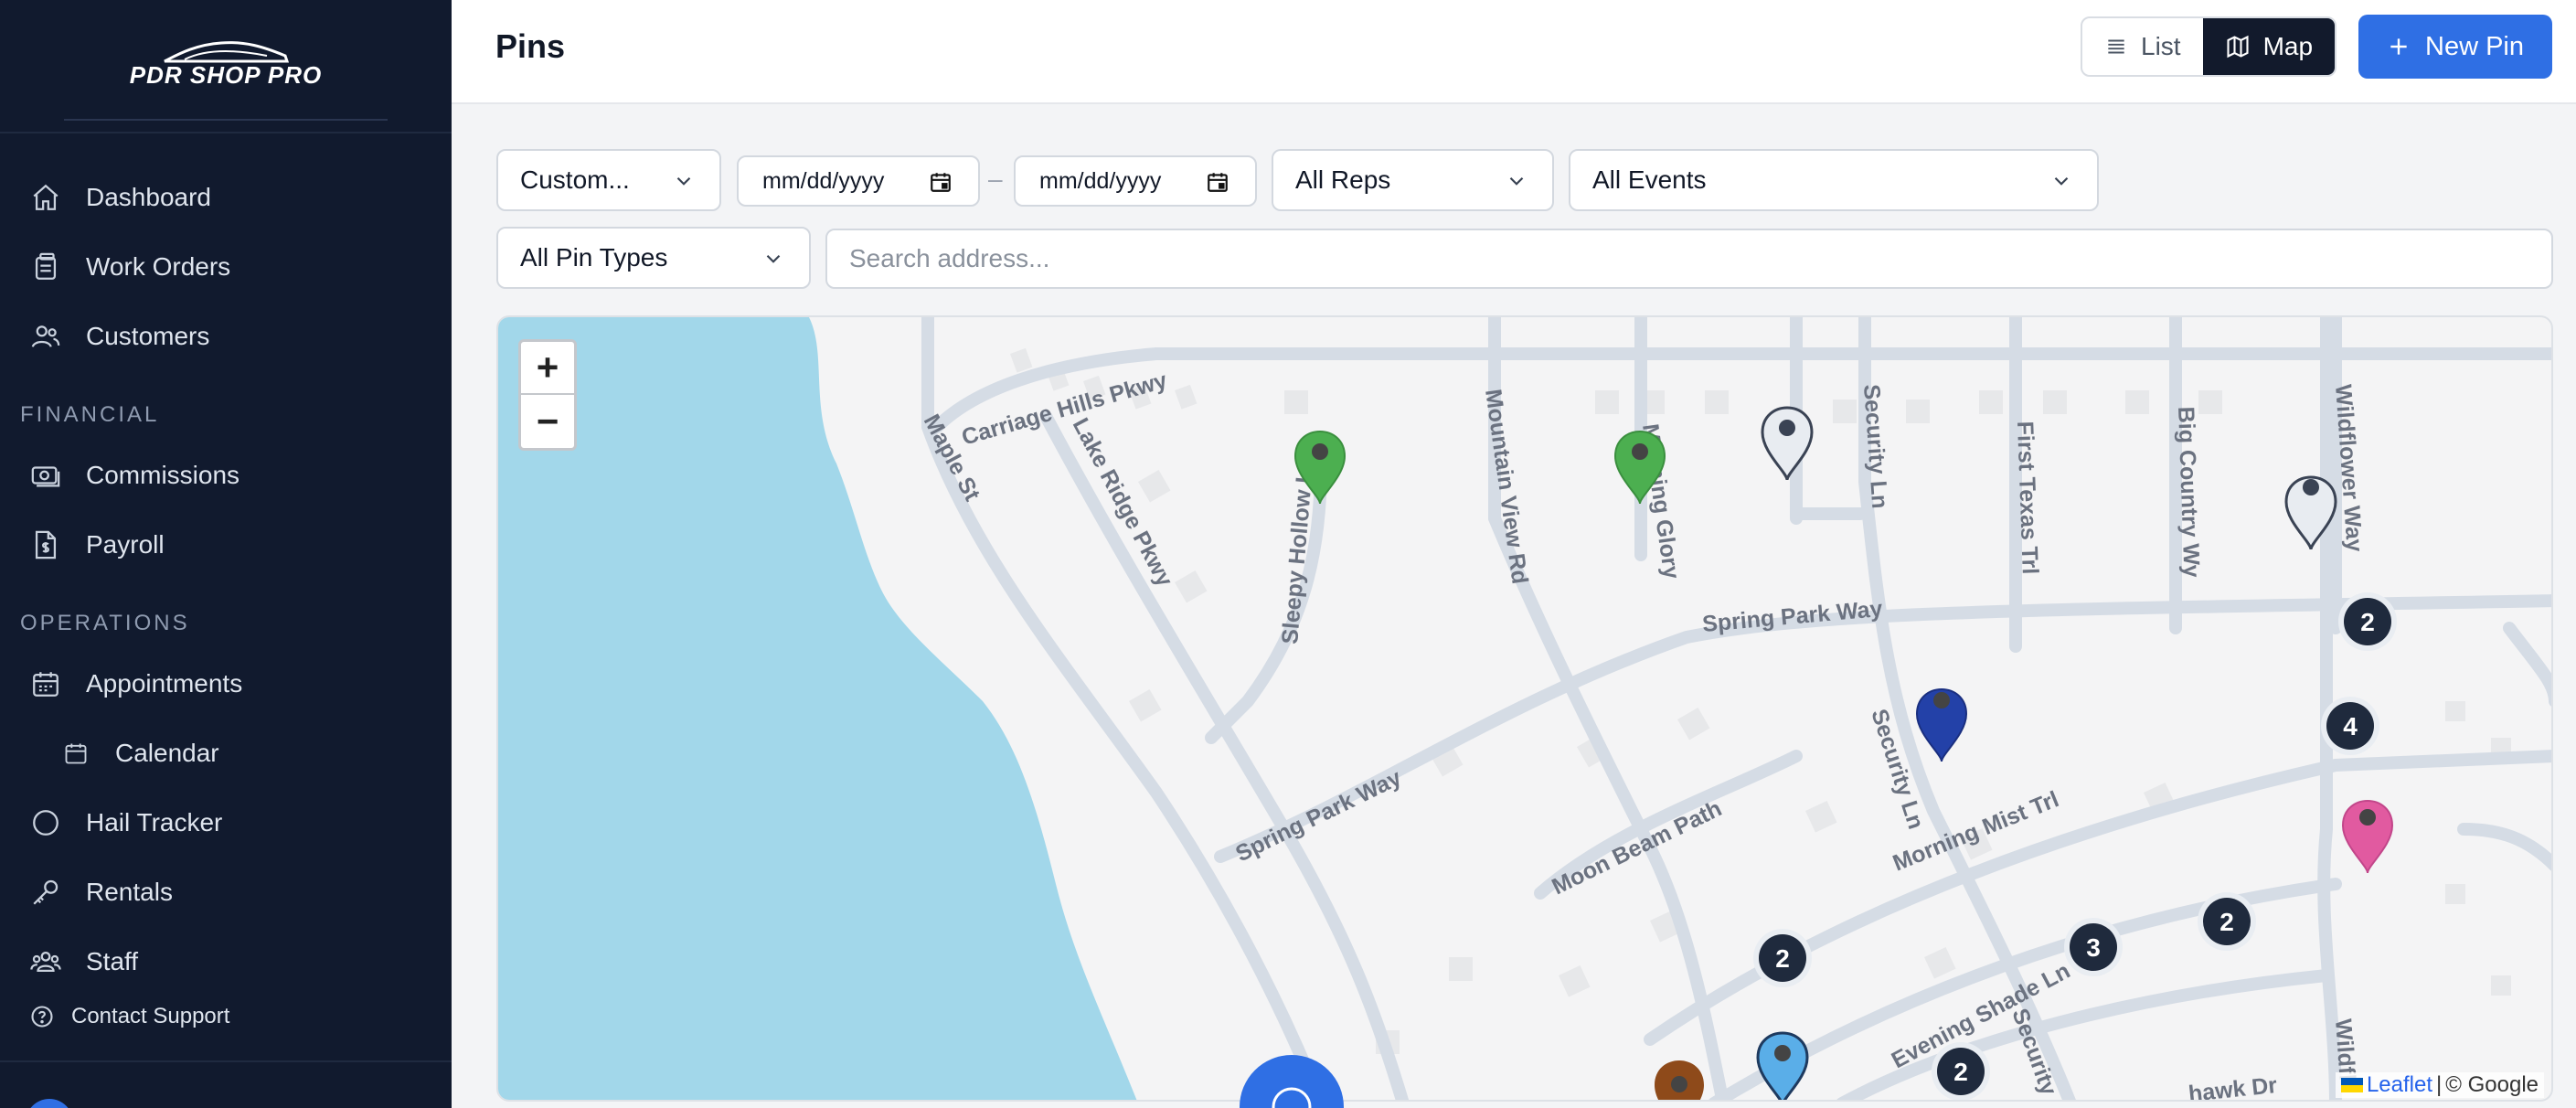 This screenshot has height=1108, width=2576. Describe the element at coordinates (226, 822) in the screenshot. I see `nav-hail-tracker: Hail Tracker` at that location.